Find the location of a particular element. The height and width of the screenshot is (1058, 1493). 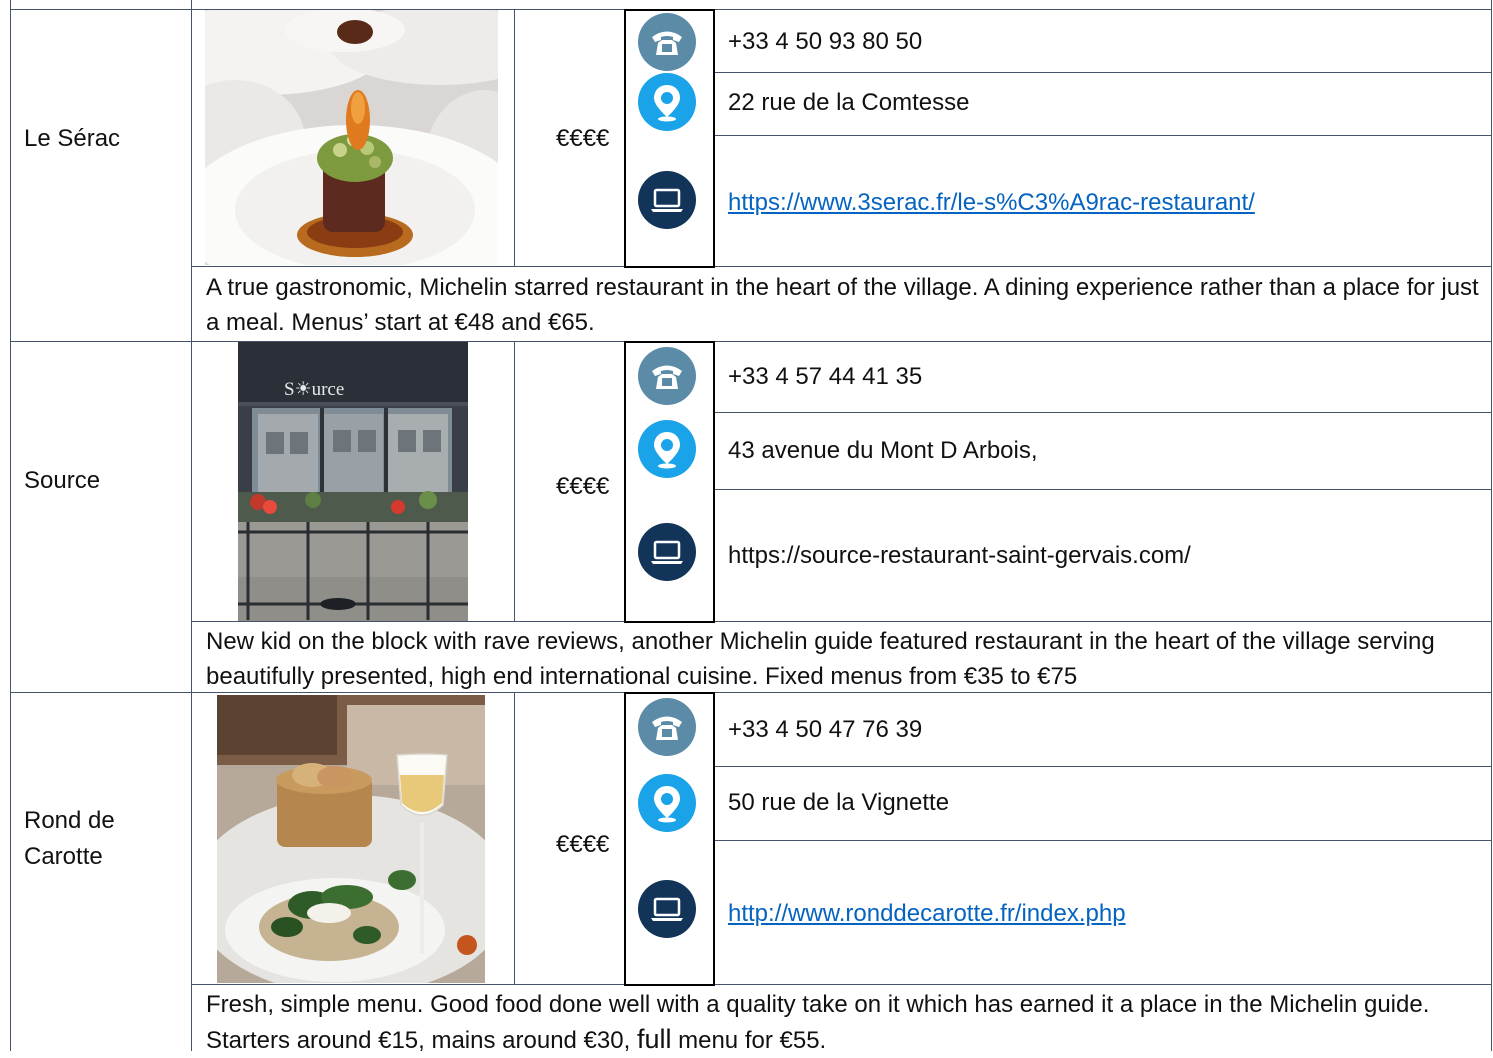

restaurant-photo: S☀urce is located at coordinates (353, 481).